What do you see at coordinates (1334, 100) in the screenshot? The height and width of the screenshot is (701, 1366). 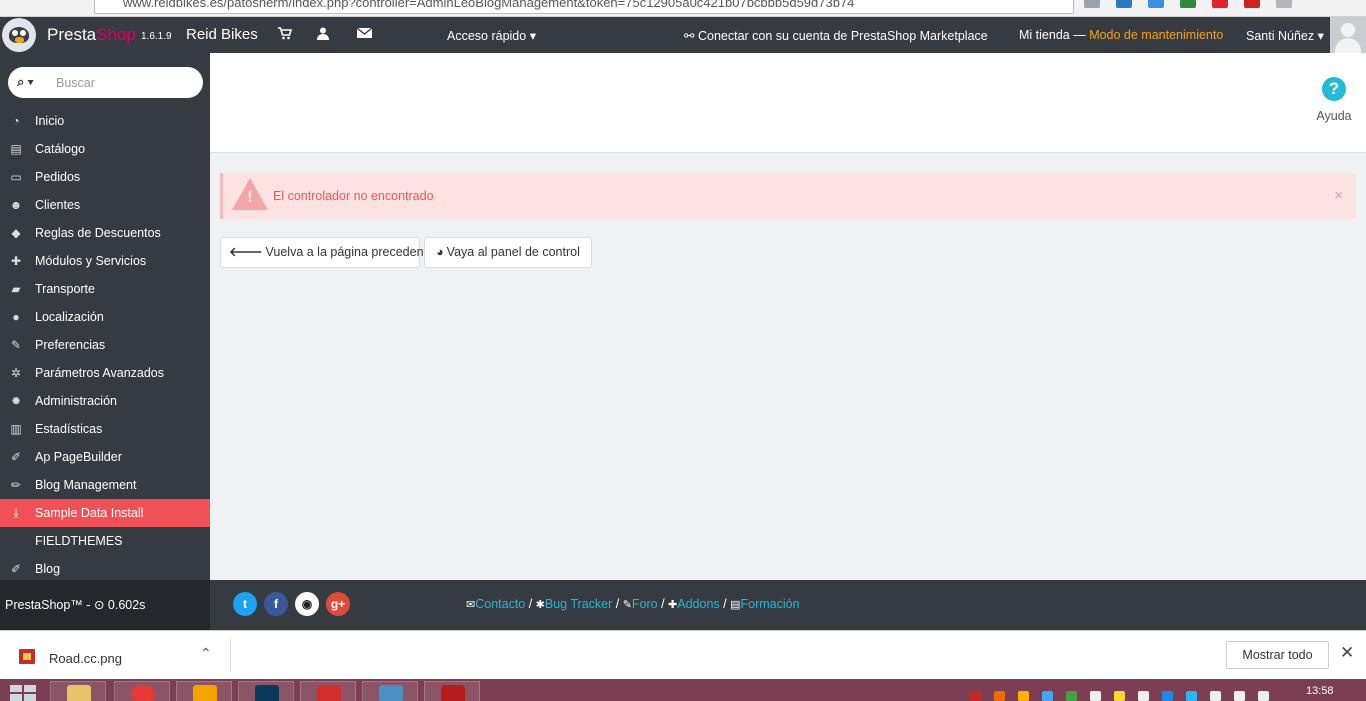 I see `help-button: ? Ayuda` at bounding box center [1334, 100].